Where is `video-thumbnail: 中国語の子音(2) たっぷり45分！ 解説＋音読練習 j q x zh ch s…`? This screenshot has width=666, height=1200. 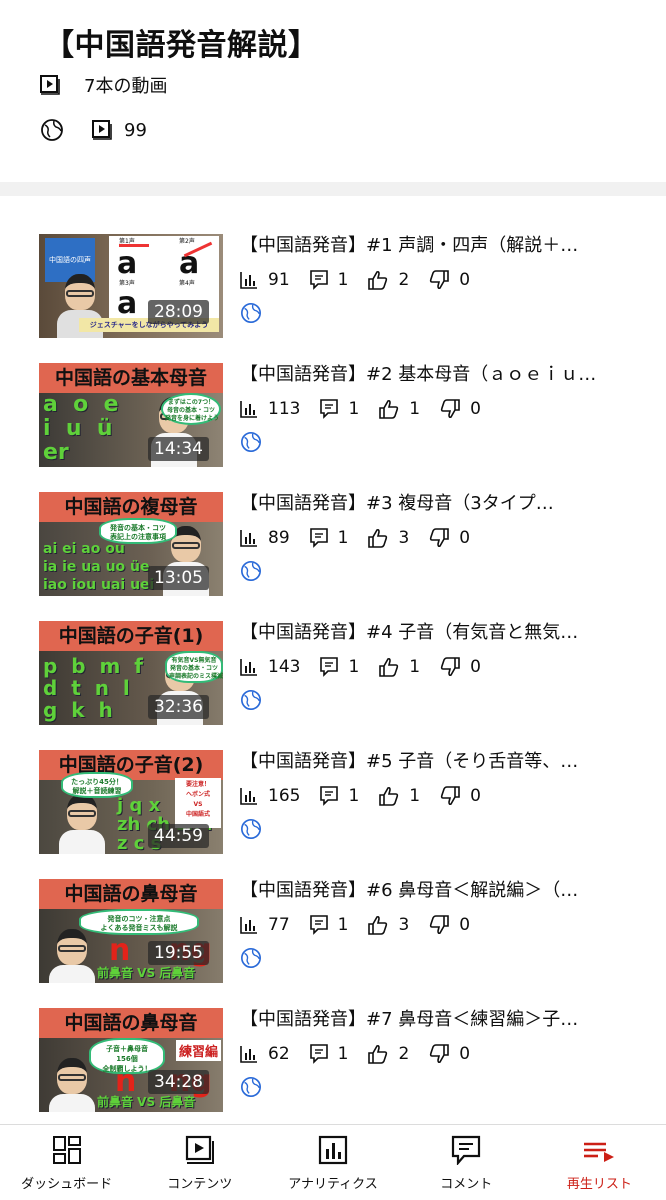
video-thumbnail: 中国語の子音(2) たっぷり45分！ 解説＋音読練習 j q x zh ch s… is located at coordinates (131, 802).